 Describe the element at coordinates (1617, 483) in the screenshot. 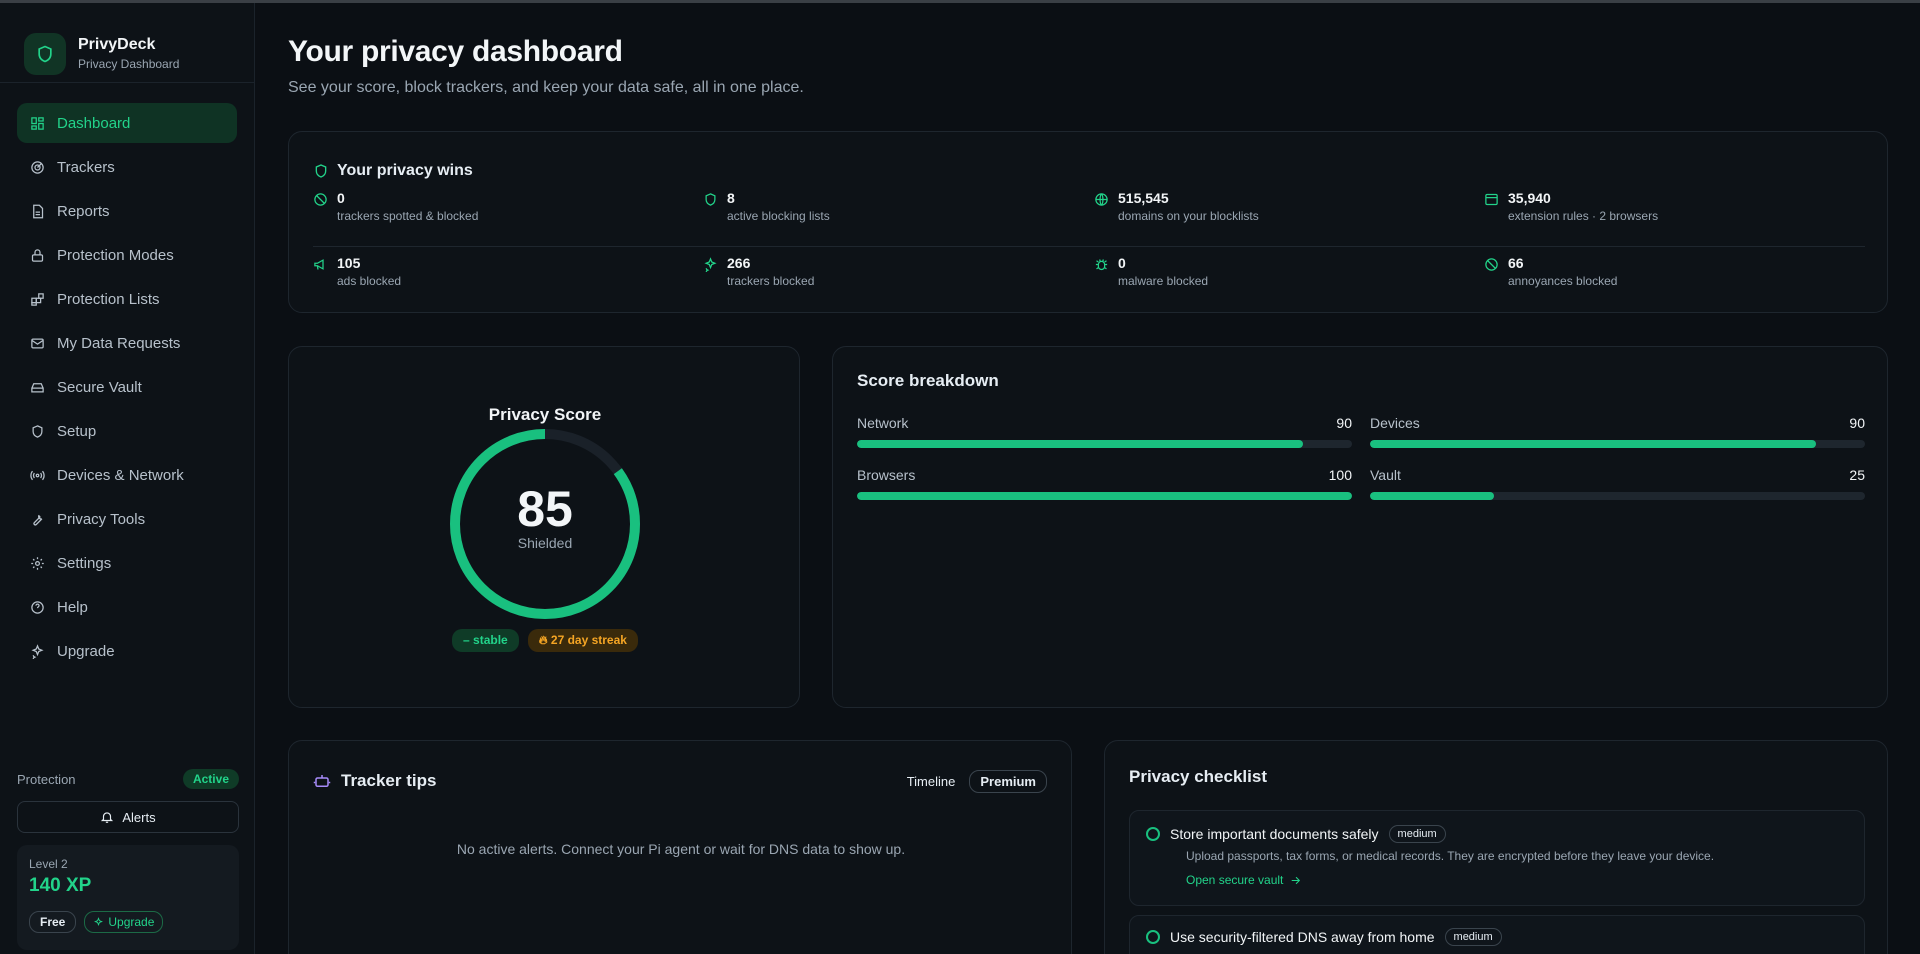

I see `breakdown-vault: Vault 25` at that location.